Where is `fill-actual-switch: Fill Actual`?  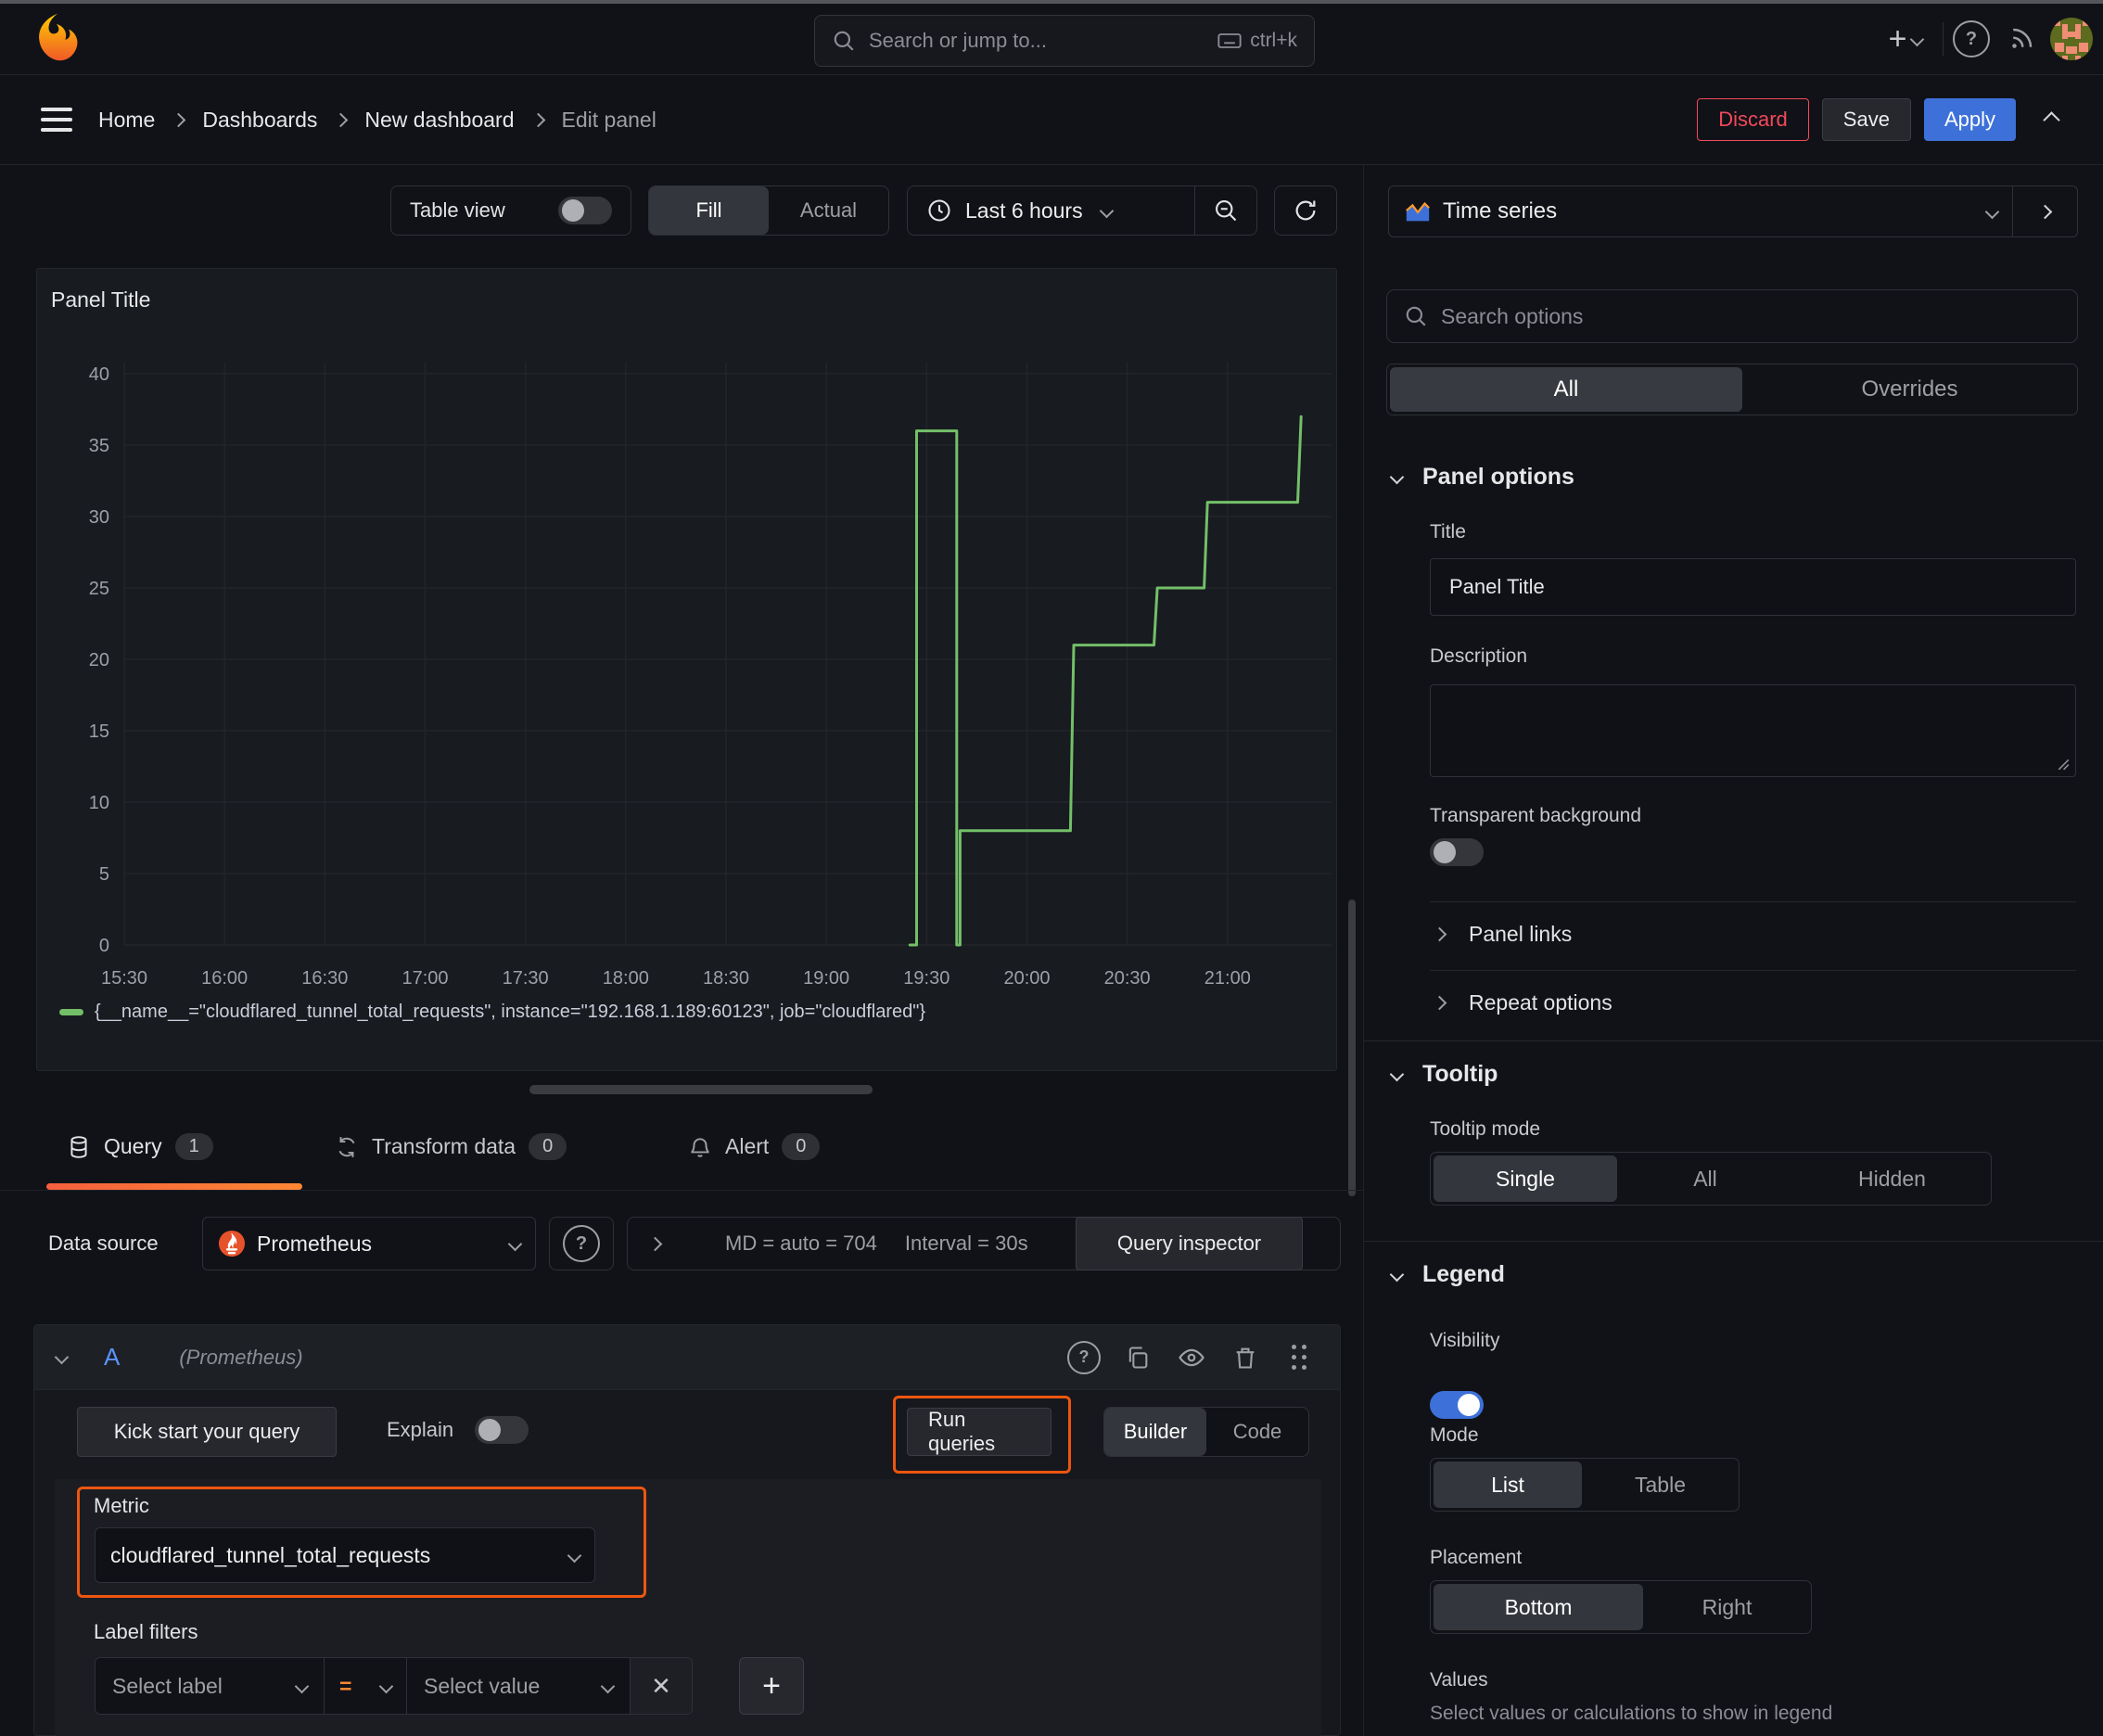
fill-actual-switch: Fill Actual is located at coordinates (768, 210).